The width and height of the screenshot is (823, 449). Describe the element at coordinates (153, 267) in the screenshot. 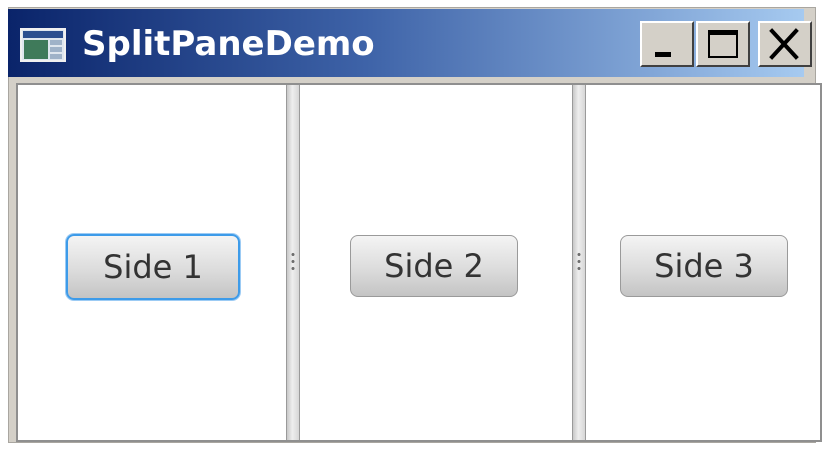

I see `side-1-button: Side 1` at that location.